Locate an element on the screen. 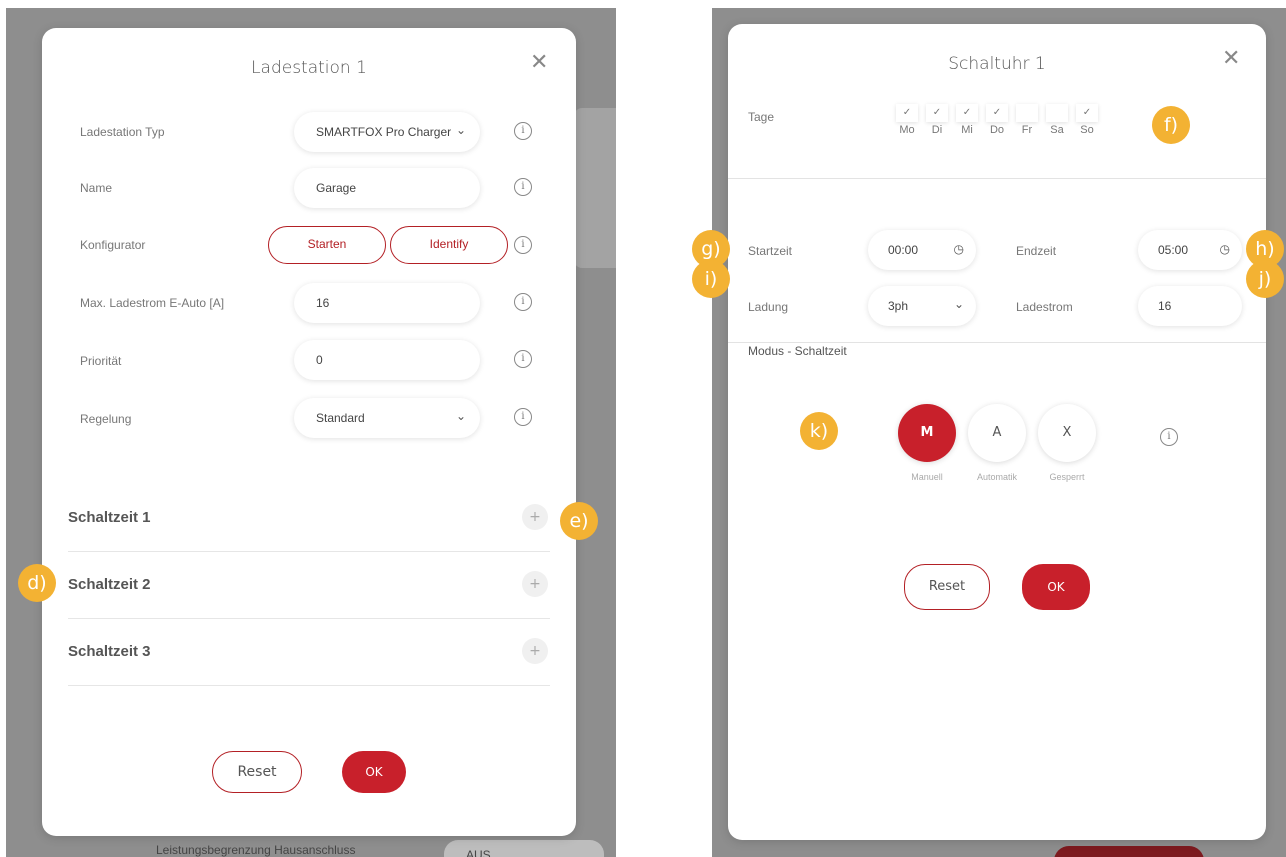 Image resolution: width=1286 pixels, height=857 pixels. mode-label: Gesperrt is located at coordinates (1067, 477).